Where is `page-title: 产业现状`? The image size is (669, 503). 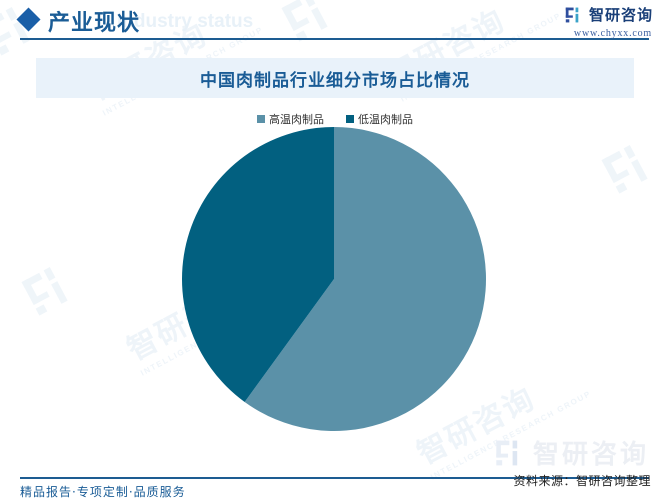 page-title: 产业现状 is located at coordinates (94, 23).